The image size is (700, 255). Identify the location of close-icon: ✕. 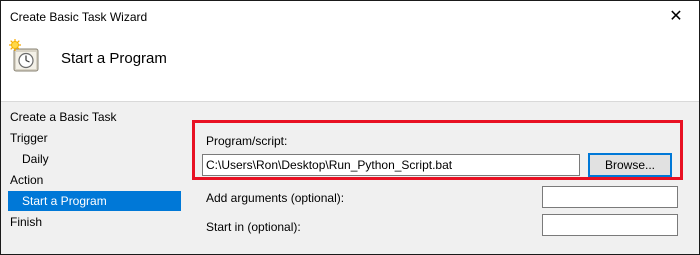
(676, 16).